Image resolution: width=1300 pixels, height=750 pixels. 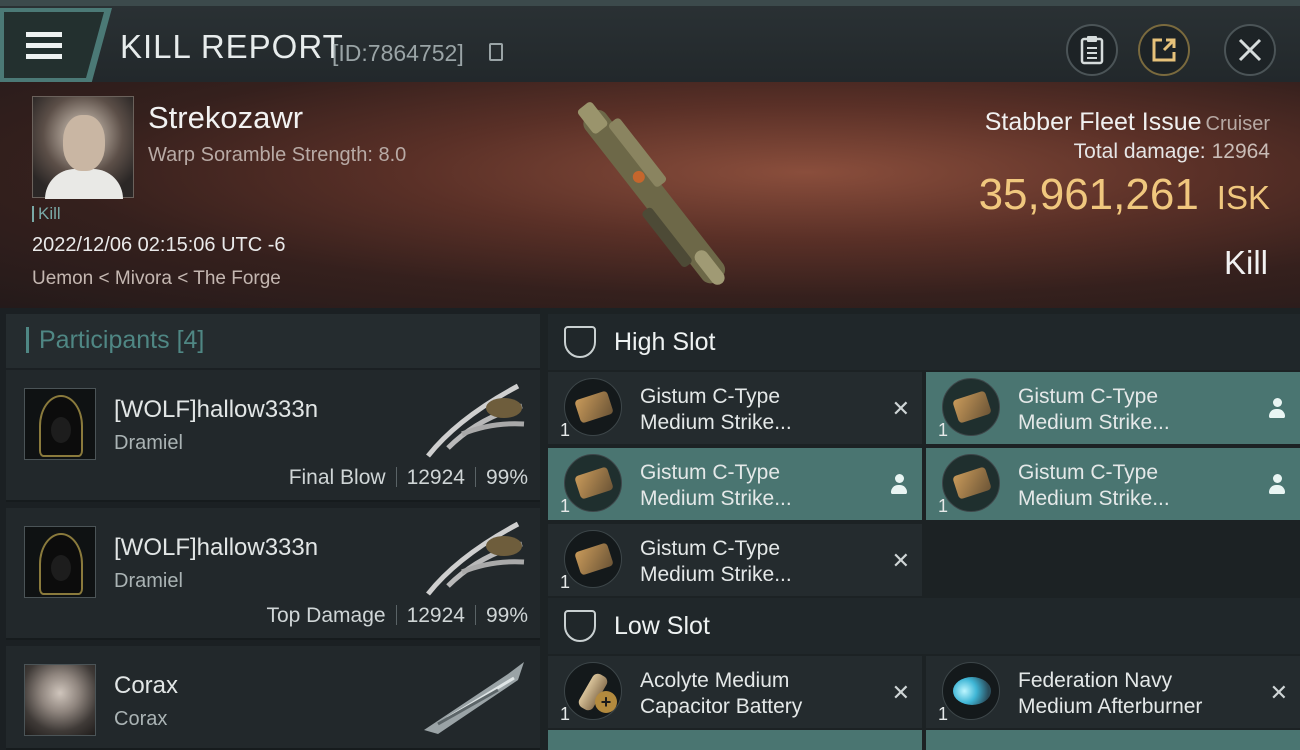 What do you see at coordinates (1110, 693) in the screenshot?
I see `module-name: Federation Navy Medium Afterburner` at bounding box center [1110, 693].